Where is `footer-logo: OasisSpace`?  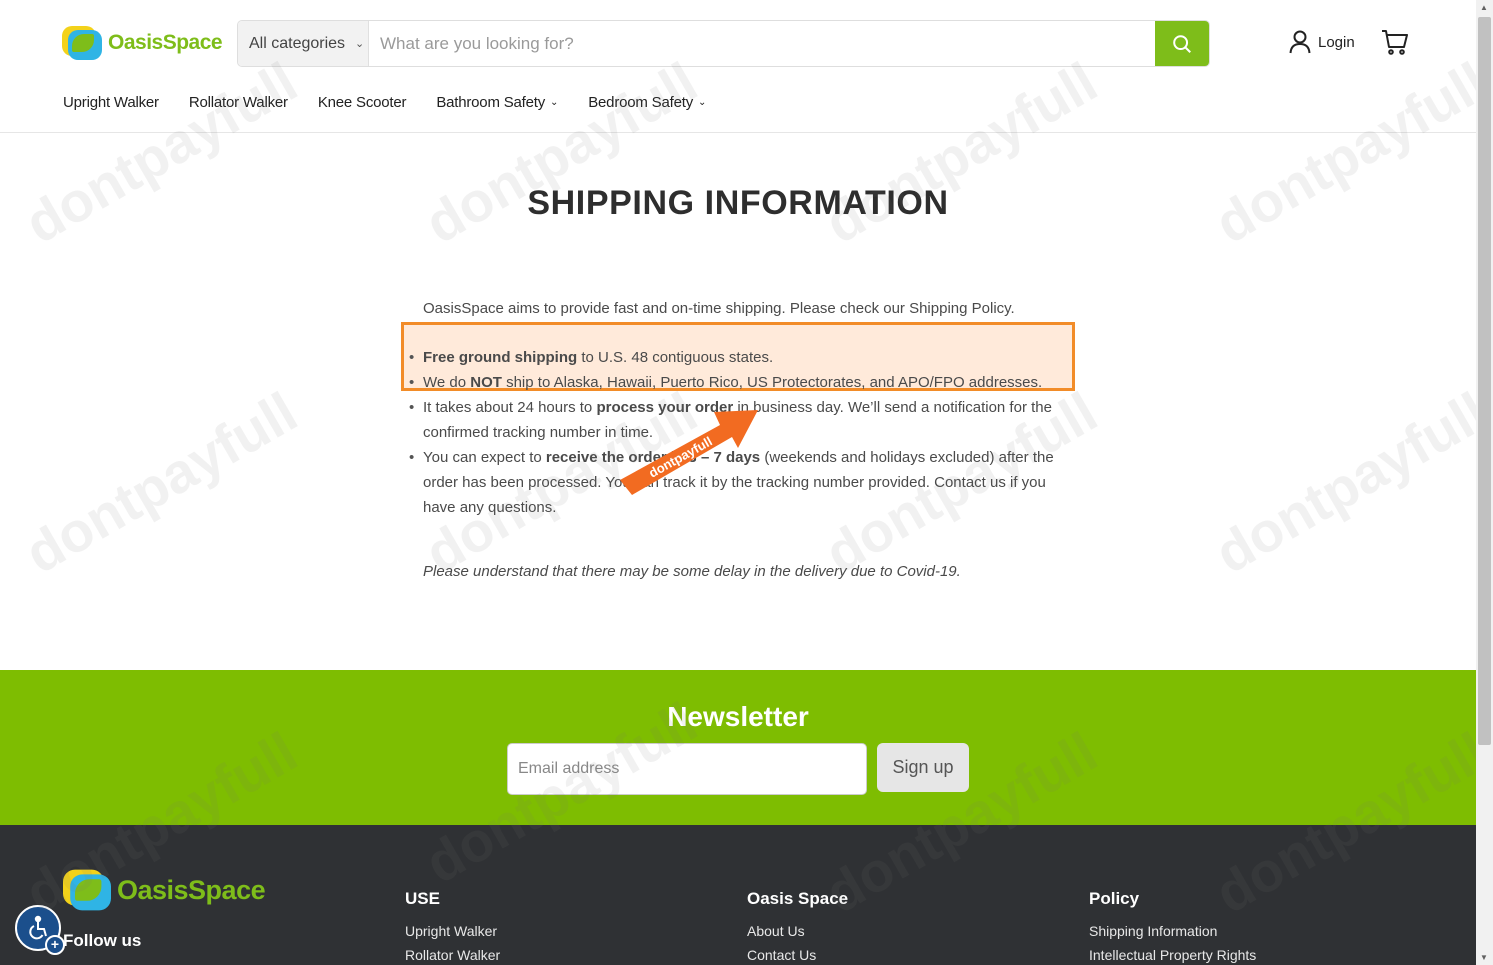
footer-logo: OasisSpace is located at coordinates (164, 890).